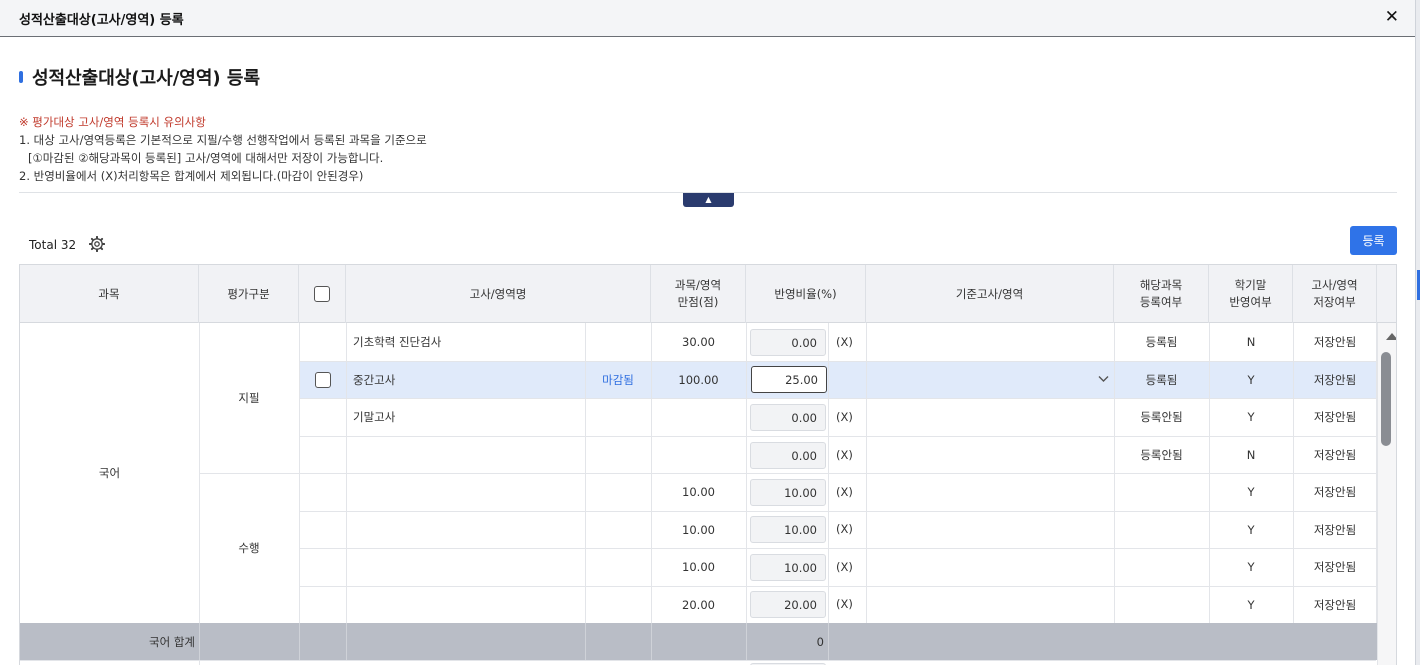 This screenshot has width=1420, height=665. I want to click on subtotal-row: 국어 합계 0, so click(698, 641).